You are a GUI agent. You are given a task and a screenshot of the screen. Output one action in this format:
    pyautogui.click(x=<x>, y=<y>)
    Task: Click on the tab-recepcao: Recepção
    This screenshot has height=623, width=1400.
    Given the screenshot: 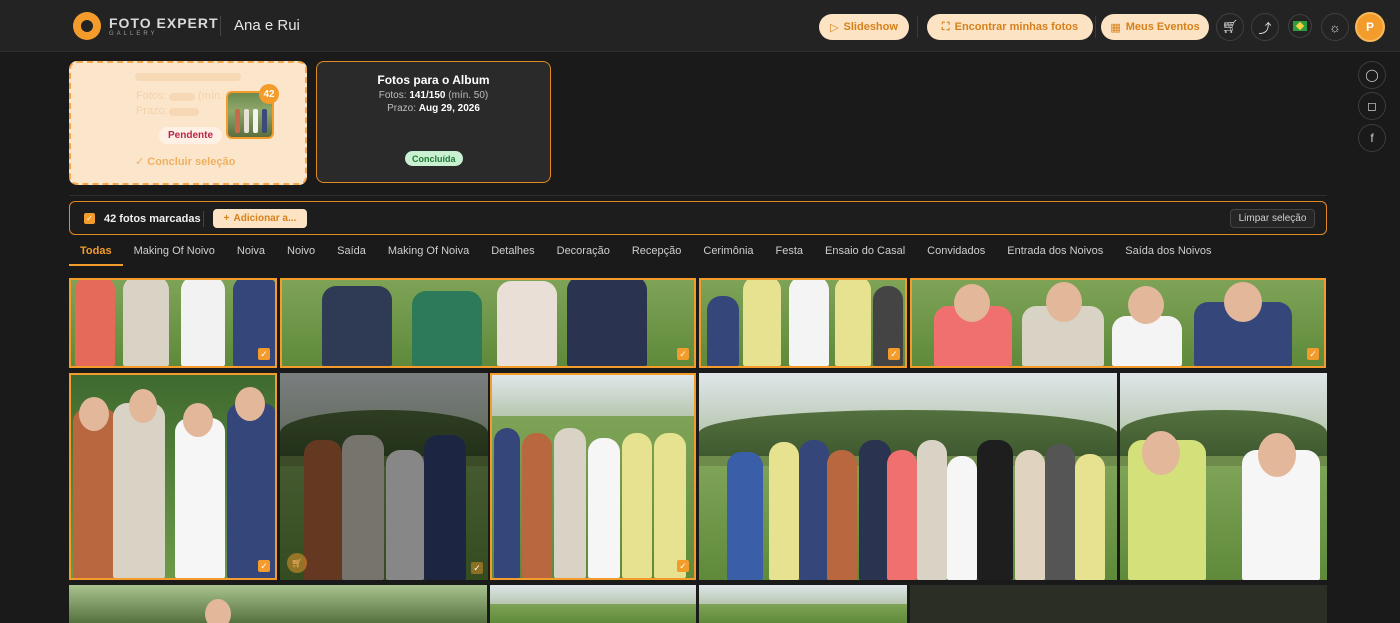 What is the action you would take?
    pyautogui.click(x=657, y=251)
    